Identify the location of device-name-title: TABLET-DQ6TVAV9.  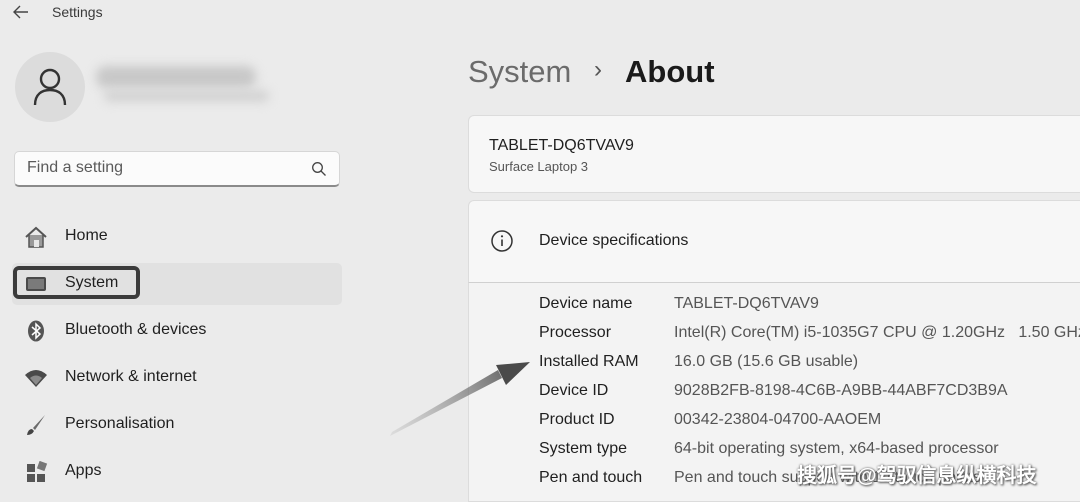
(561, 145).